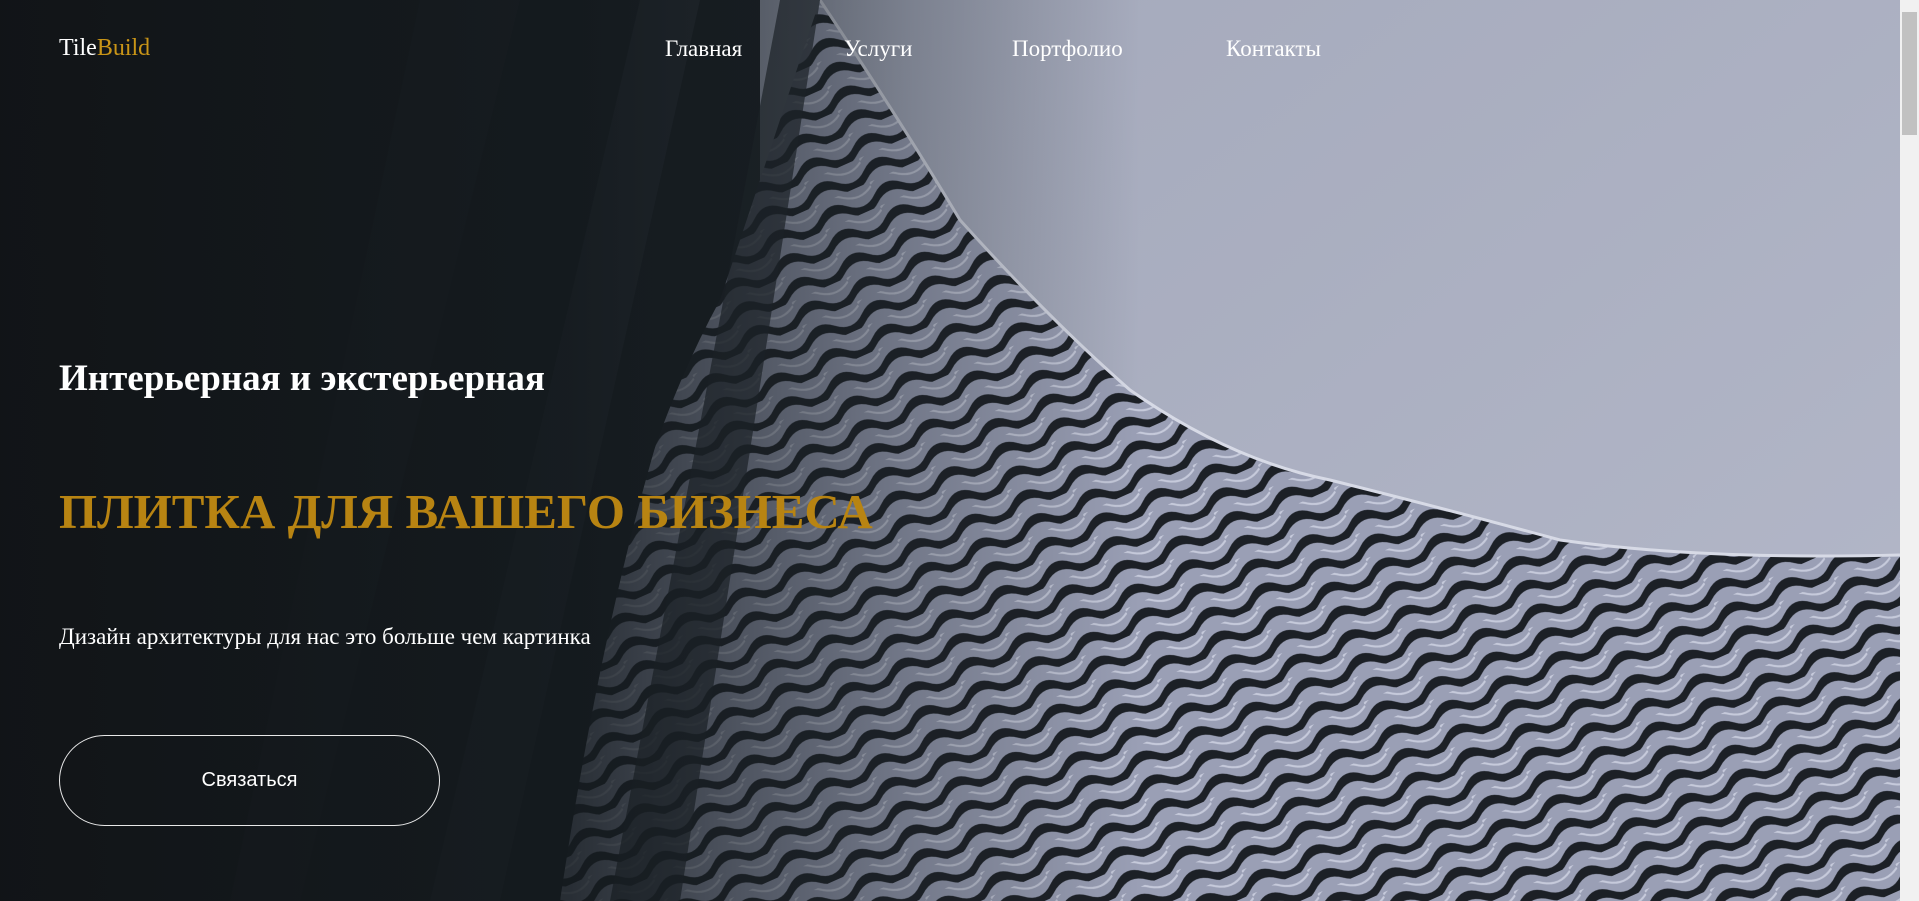 The image size is (1919, 901). I want to click on page-scrollbar, so click(1909, 450).